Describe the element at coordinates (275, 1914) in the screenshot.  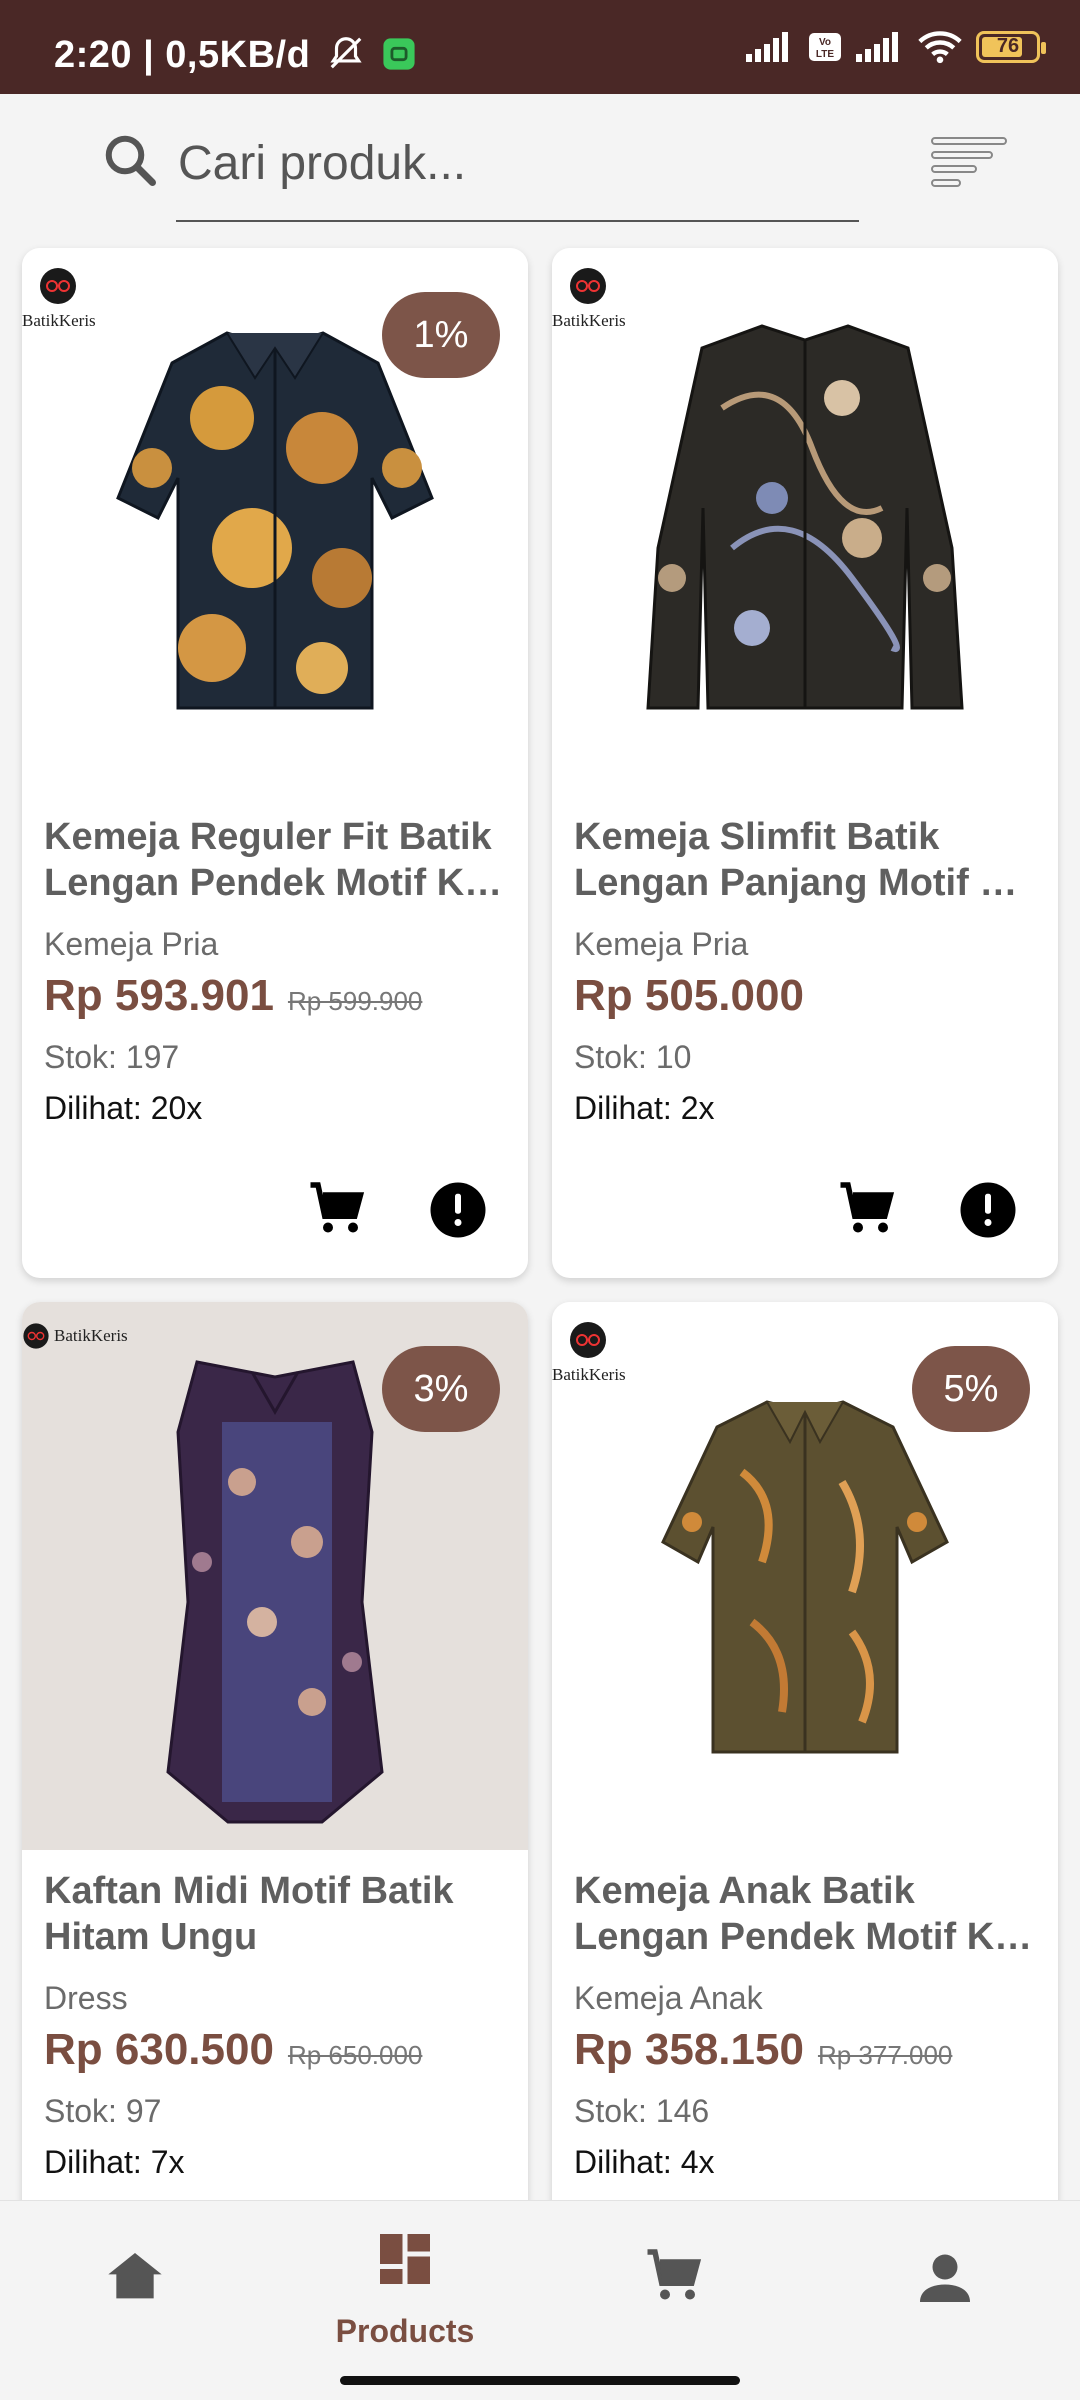
I see `product-name: Kaftan Midi Motif Batik Hitam Ungu` at that location.